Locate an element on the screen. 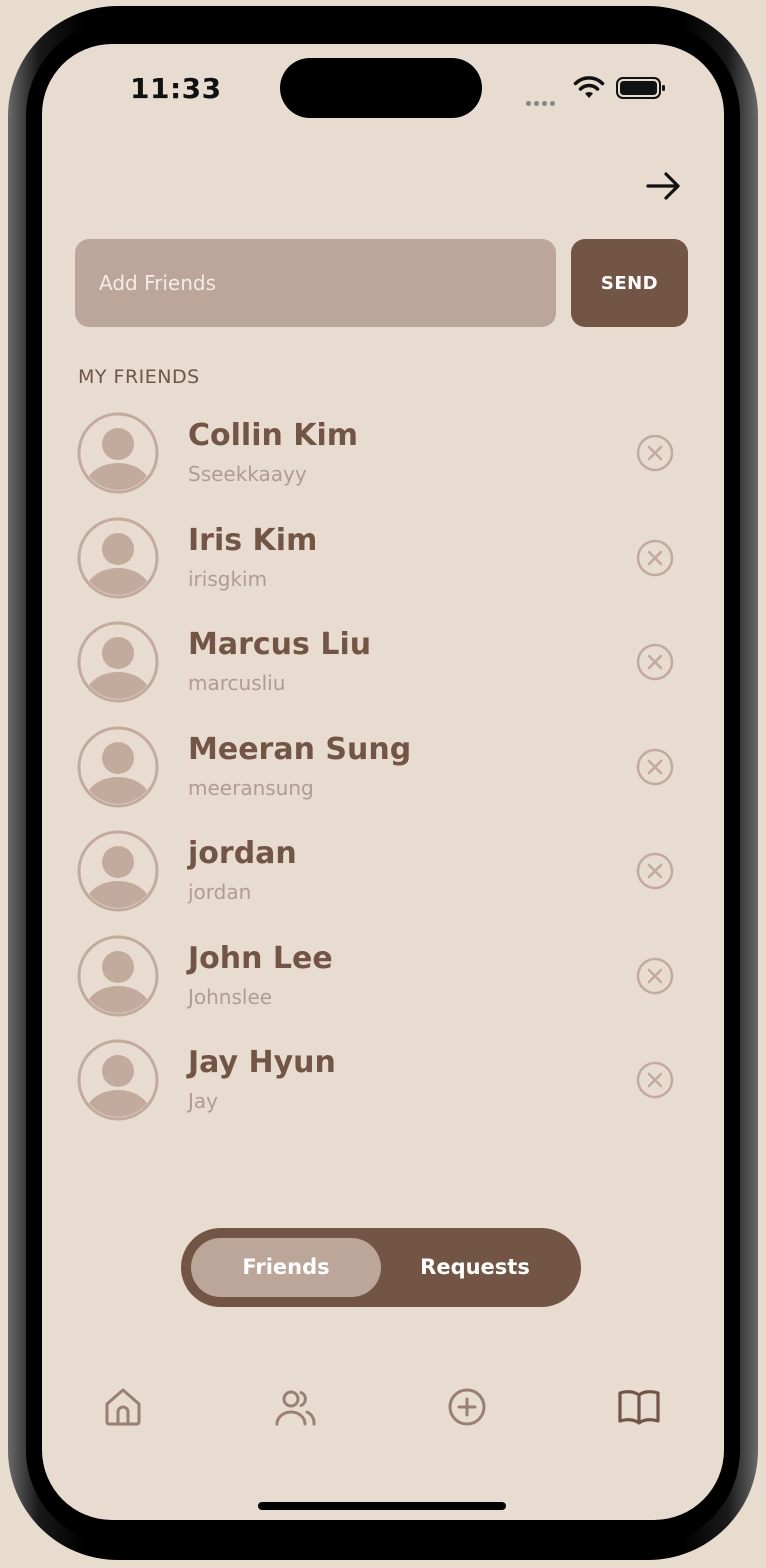 Image resolution: width=766 pixels, height=1568 pixels. friend-row: jordan jordan is located at coordinates (383, 882).